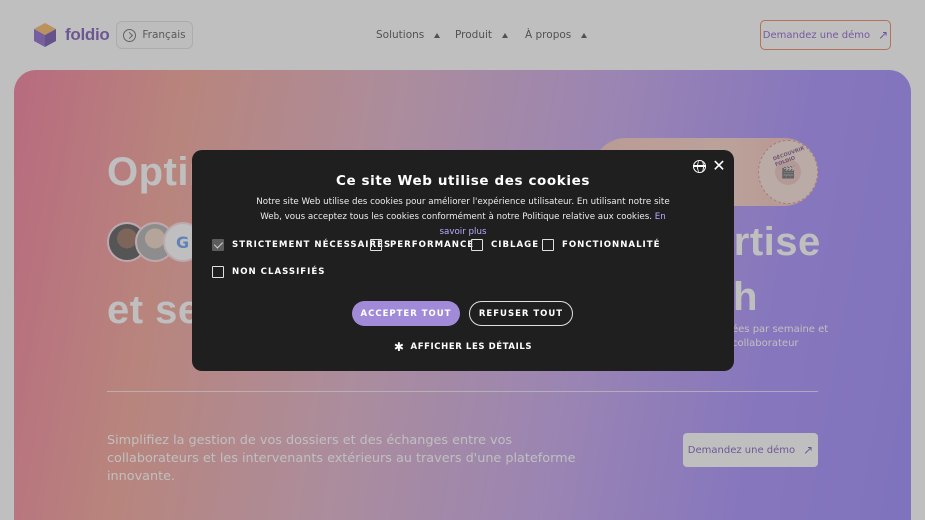 The width and height of the screenshot is (925, 520). I want to click on checkbox-label: PERFORMANCE, so click(432, 245).